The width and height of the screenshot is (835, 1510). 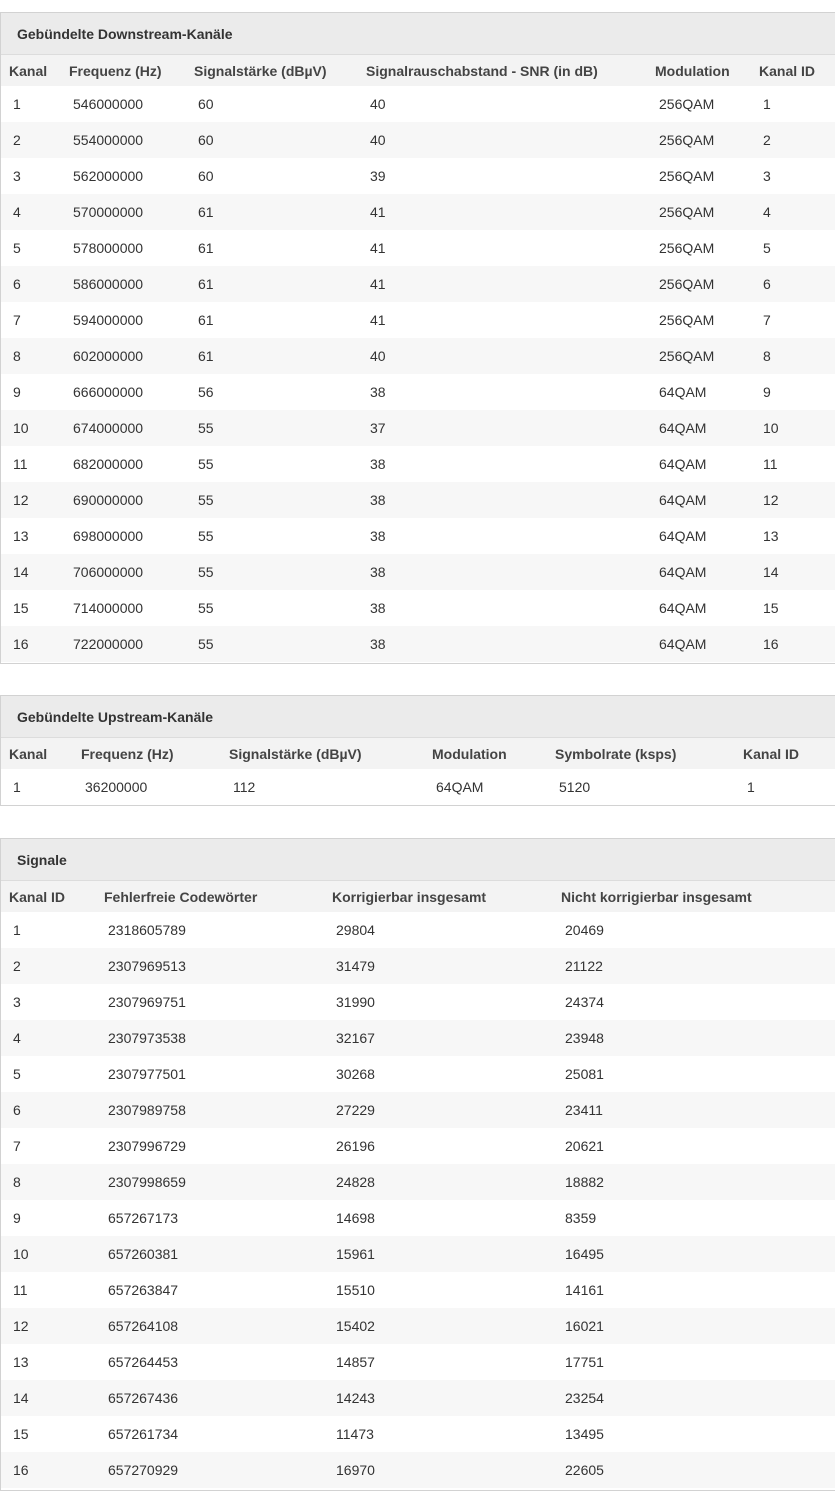 What do you see at coordinates (418, 320) in the screenshot?
I see `downstream-table-row: 7 594000000 61 41 256QAM 7` at bounding box center [418, 320].